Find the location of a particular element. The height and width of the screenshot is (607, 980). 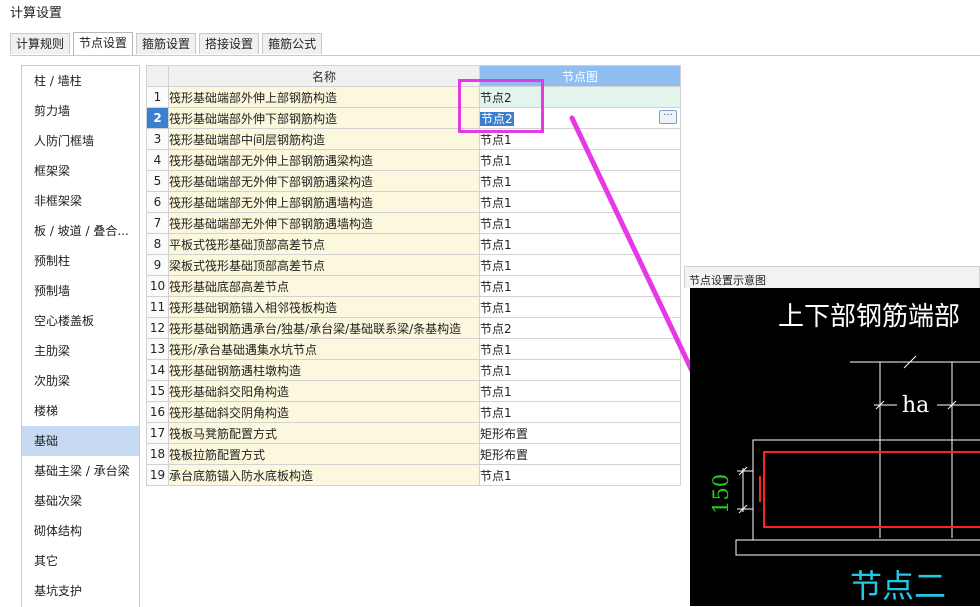

tab-lap-settings: 搭接设置 is located at coordinates (229, 43).